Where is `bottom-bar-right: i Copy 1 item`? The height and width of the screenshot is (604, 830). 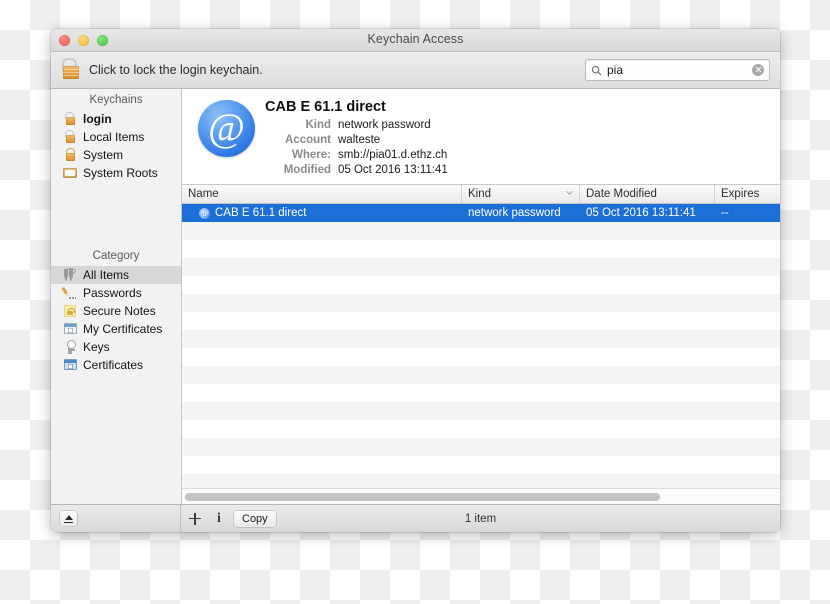 bottom-bar-right: i Copy 1 item is located at coordinates (480, 518).